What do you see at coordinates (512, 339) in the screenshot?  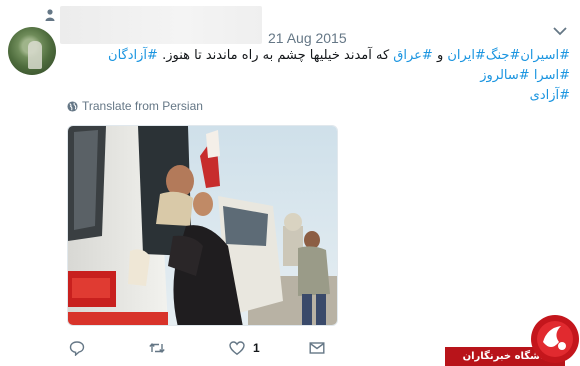 I see `watermark: باشگاه خبرنگاران` at bounding box center [512, 339].